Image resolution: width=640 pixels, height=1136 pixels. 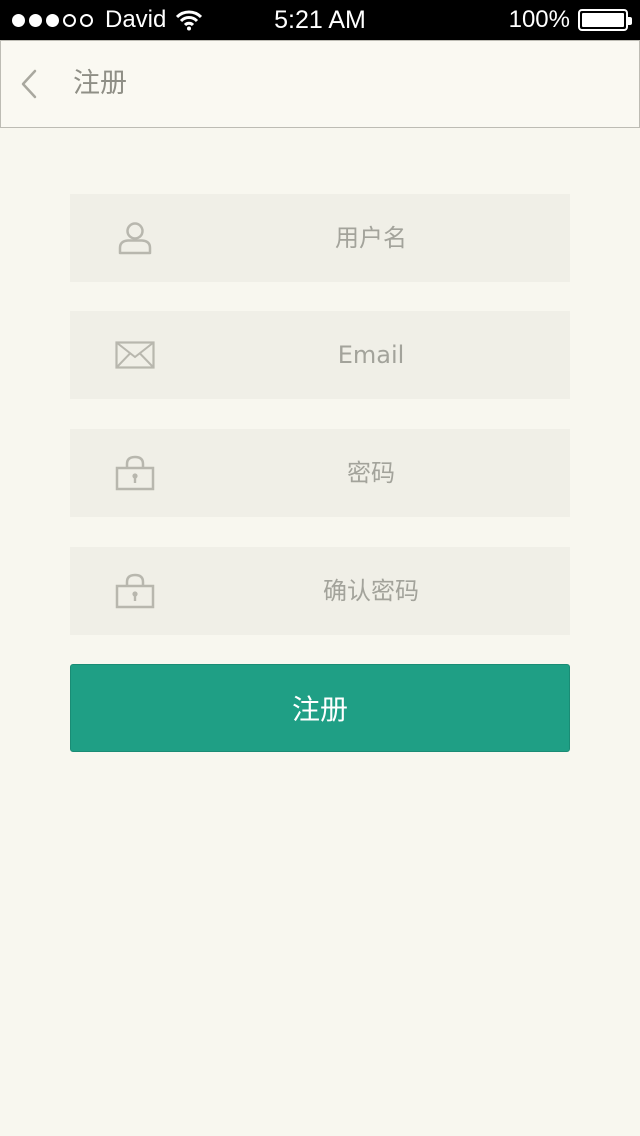 I want to click on register-button: 注册, so click(x=320, y=708).